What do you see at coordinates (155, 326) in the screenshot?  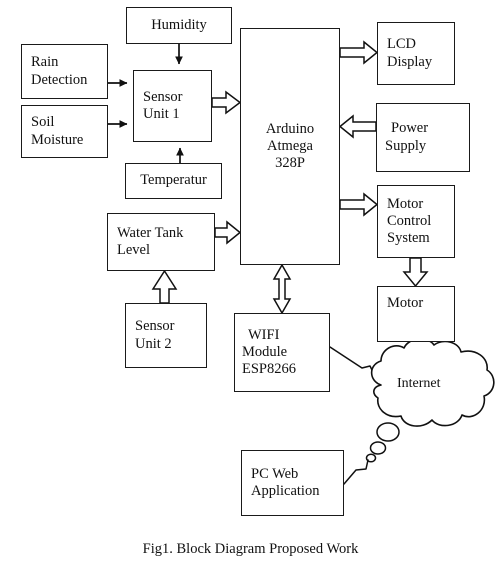 I see `node-sensor-unit-2-line-0: Sensor` at bounding box center [155, 326].